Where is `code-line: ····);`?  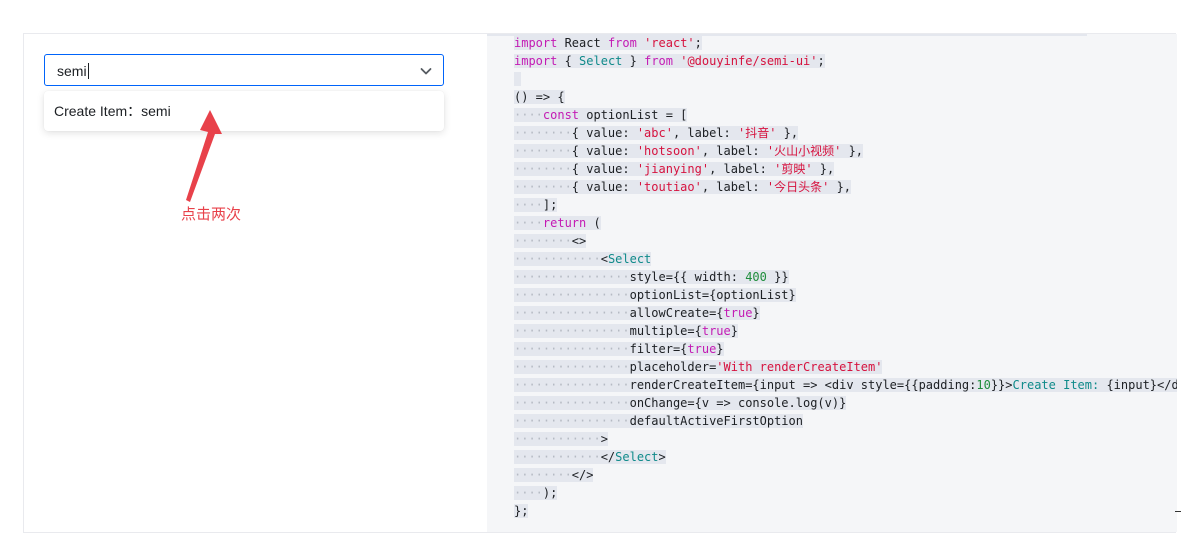 code-line: ····); is located at coordinates (845, 493).